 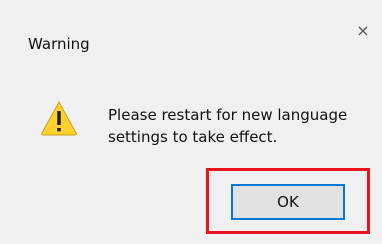 I want to click on close-button: ×, so click(x=363, y=31).